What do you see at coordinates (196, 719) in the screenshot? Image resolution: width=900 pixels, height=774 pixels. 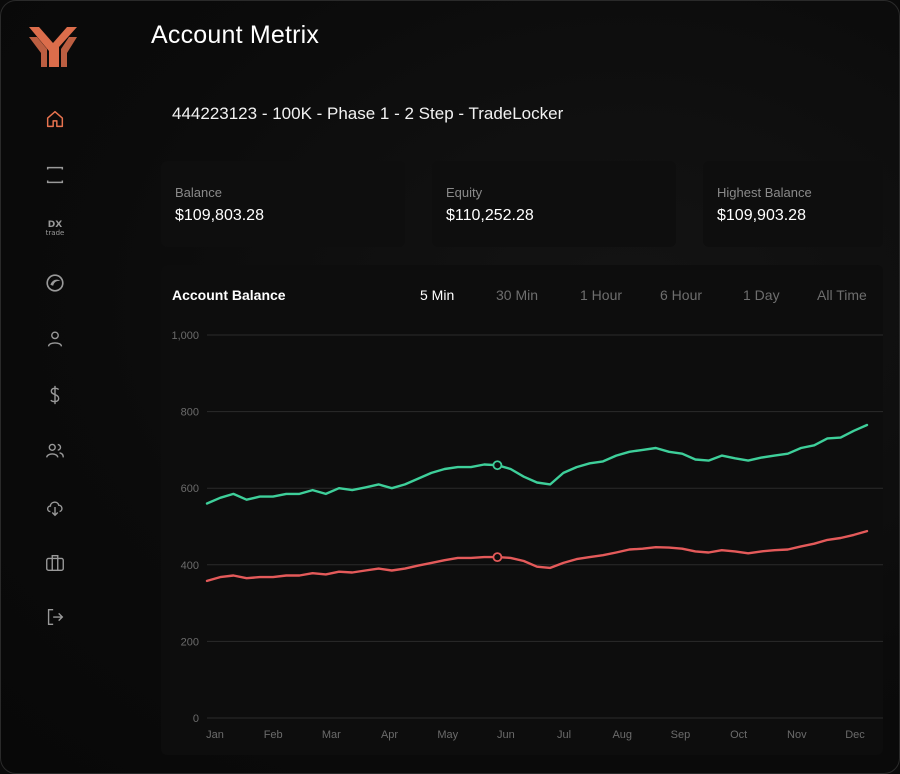 I see `y-tick-label: 0` at bounding box center [196, 719].